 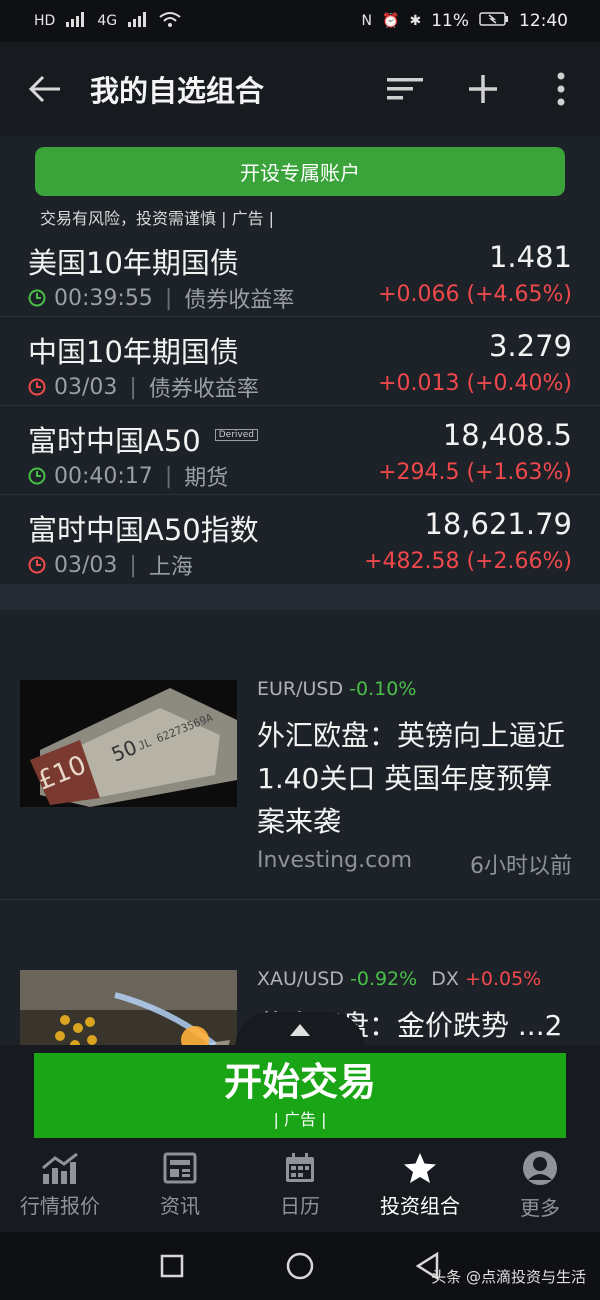 What do you see at coordinates (540, 1207) in the screenshot?
I see `nav-label: 更多` at bounding box center [540, 1207].